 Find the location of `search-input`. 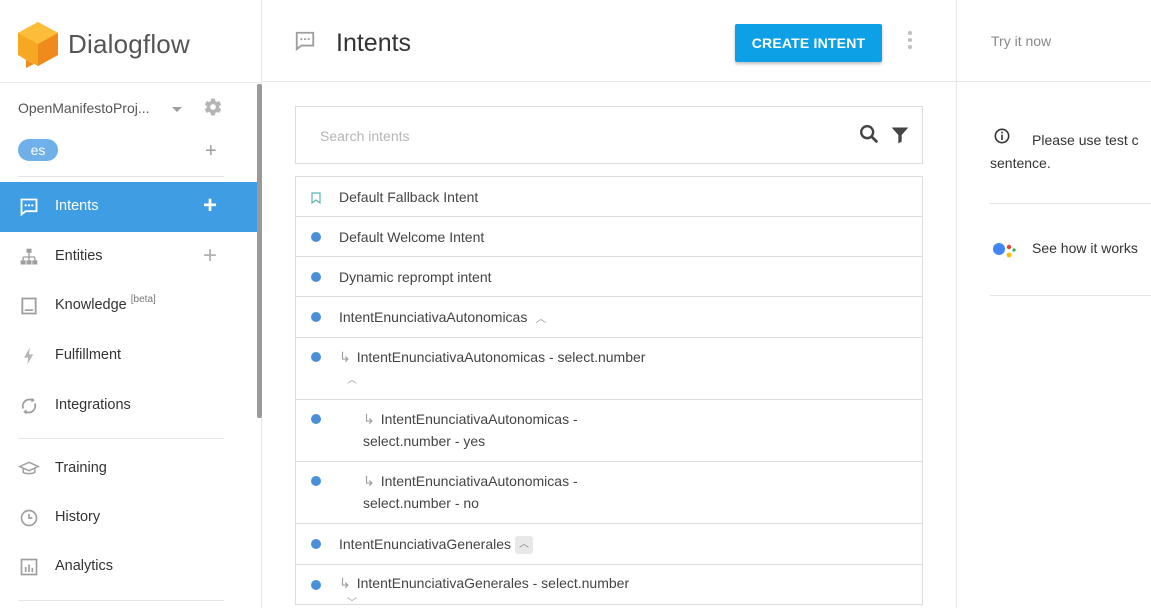

search-input is located at coordinates (570, 136).